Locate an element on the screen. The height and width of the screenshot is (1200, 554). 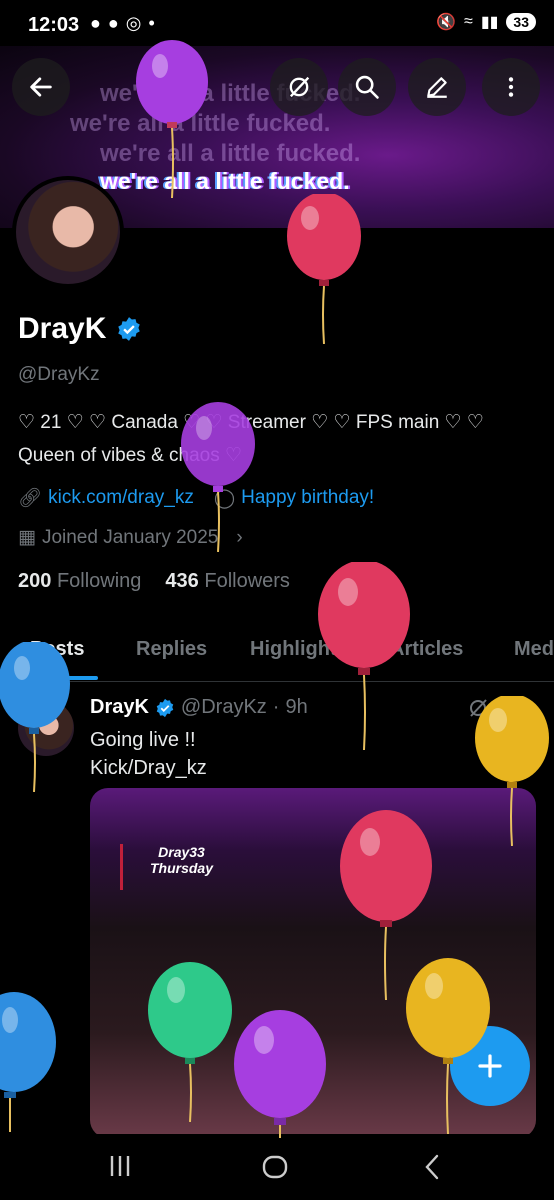
media-note-line: Thursday is located at coordinates (181, 868).